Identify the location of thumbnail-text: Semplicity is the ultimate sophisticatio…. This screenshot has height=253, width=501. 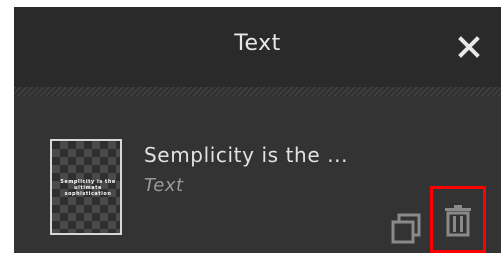
(88, 188).